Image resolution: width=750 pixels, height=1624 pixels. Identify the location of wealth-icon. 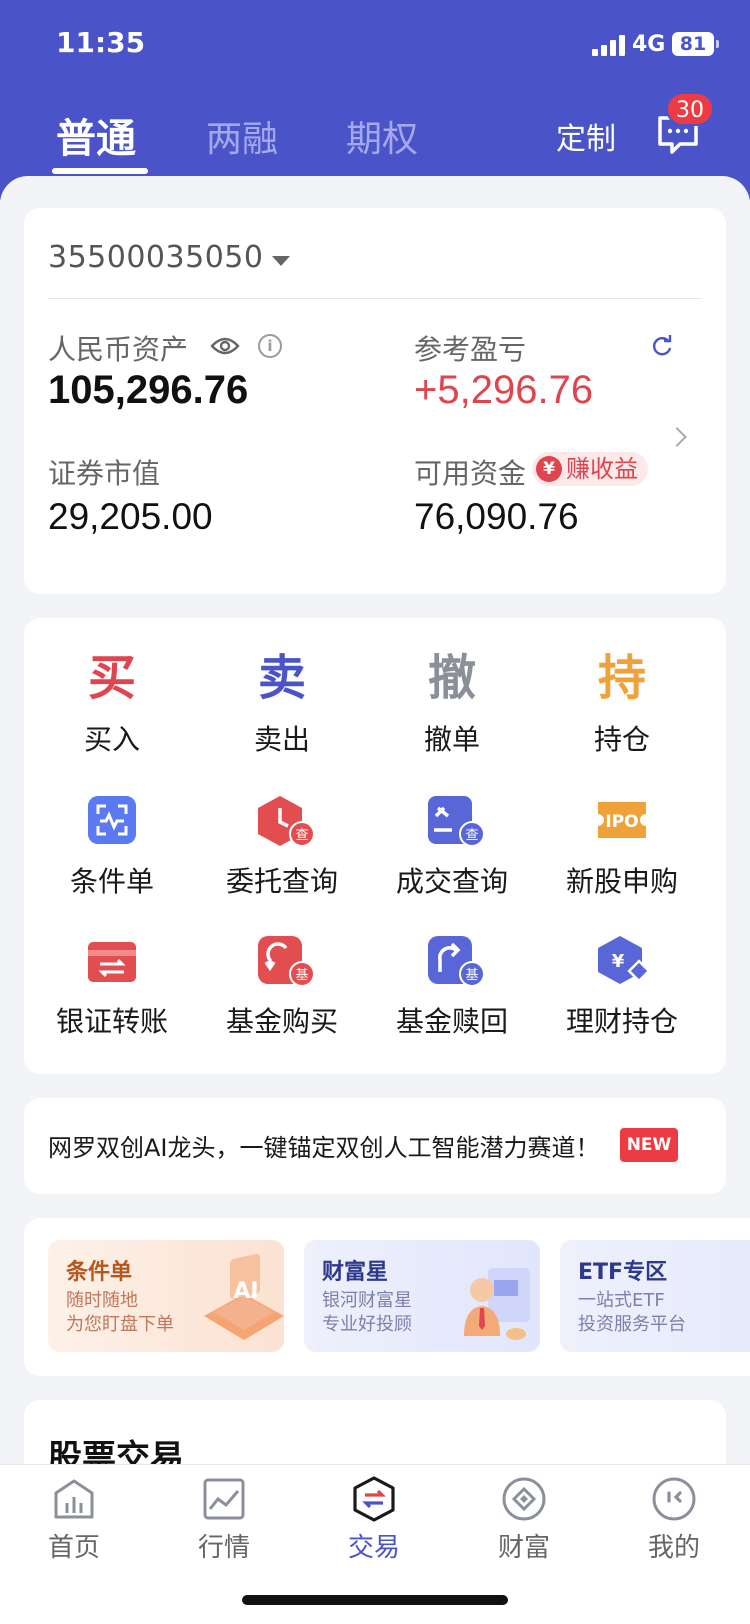
(524, 1499).